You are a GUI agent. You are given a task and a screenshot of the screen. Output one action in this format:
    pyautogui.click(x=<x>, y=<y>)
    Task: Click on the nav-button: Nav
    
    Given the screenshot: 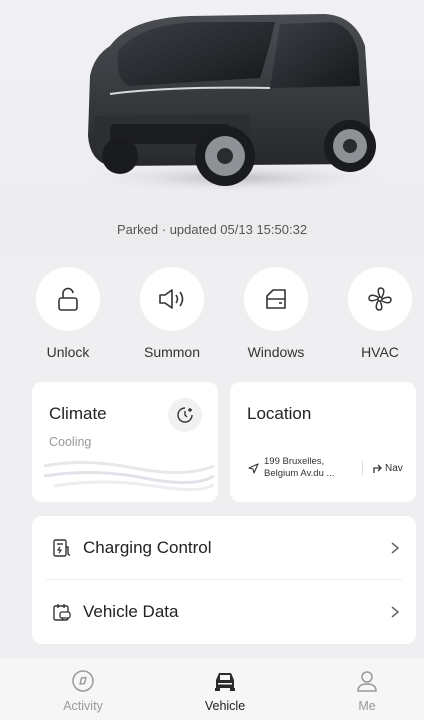 What is the action you would take?
    pyautogui.click(x=387, y=468)
    